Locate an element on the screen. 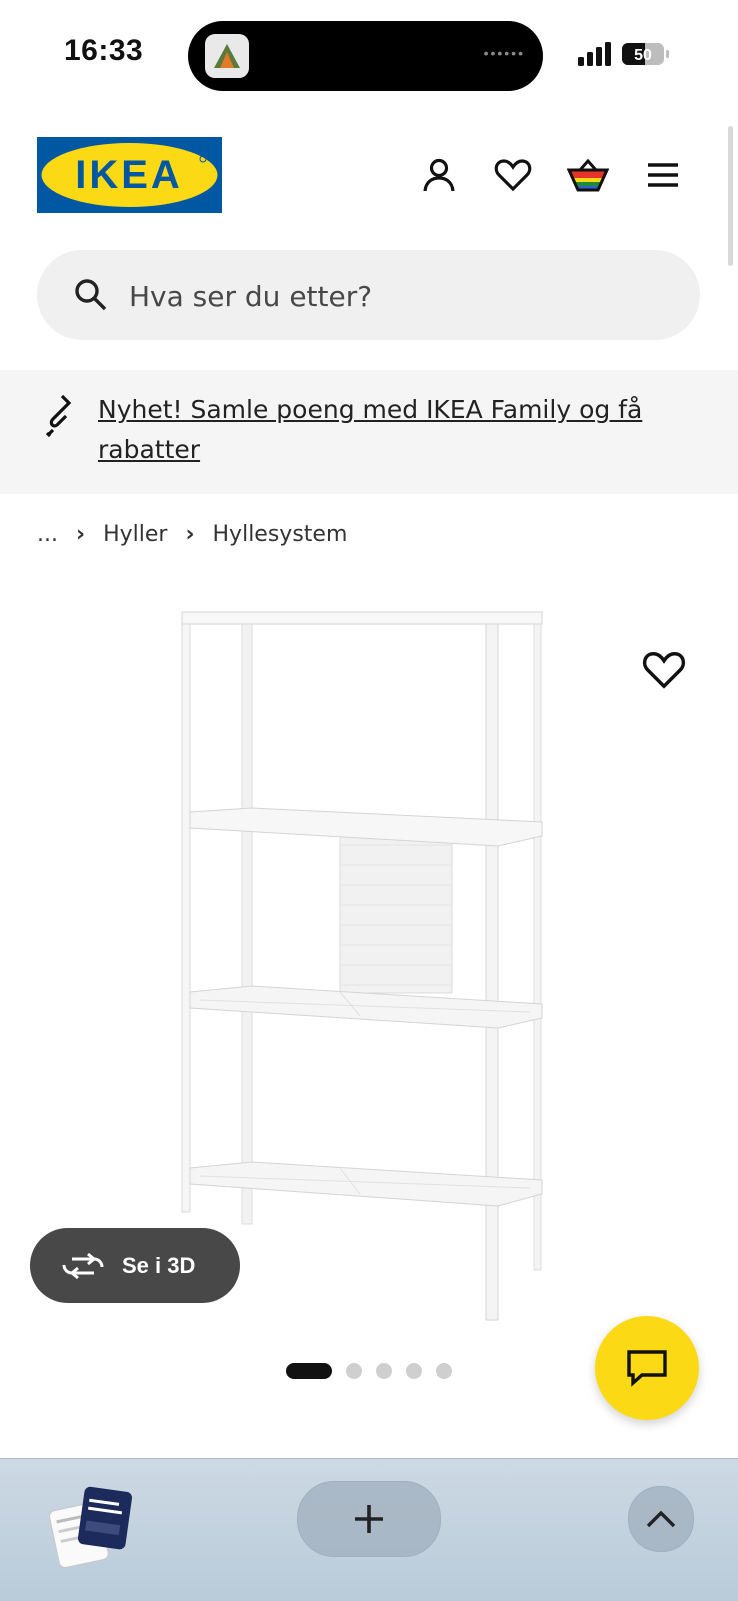 This screenshot has width=738, height=1601. chat-bubble-icon is located at coordinates (647, 1368).